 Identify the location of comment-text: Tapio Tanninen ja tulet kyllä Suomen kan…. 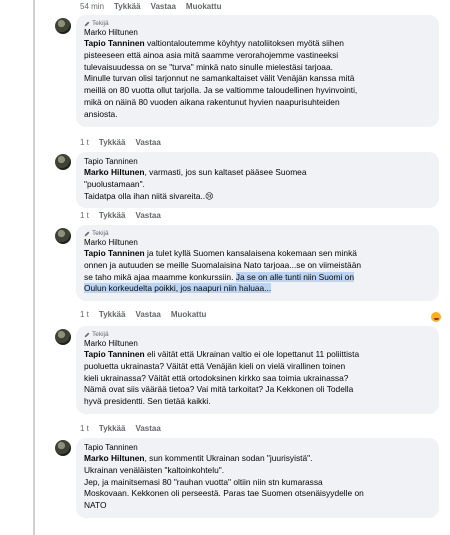
(223, 271).